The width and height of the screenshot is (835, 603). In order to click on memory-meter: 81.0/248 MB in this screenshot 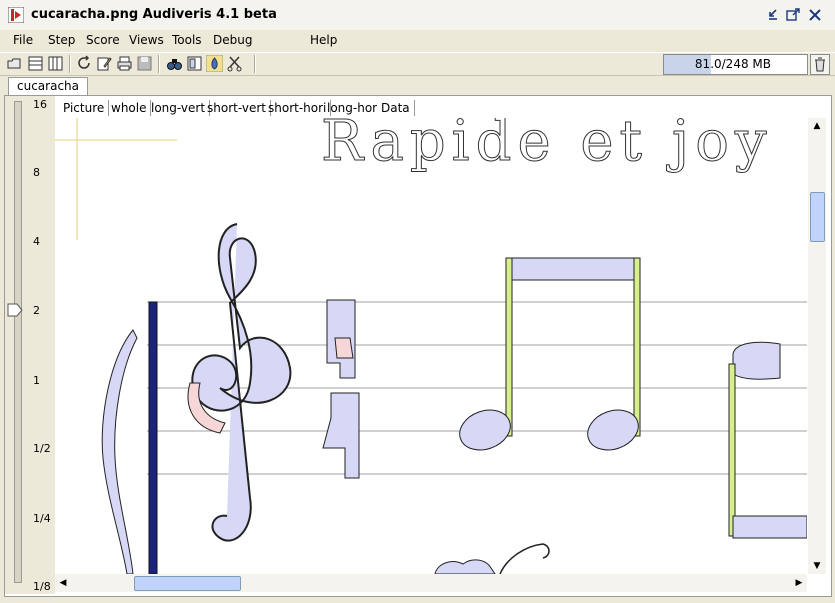, I will do `click(735, 64)`.